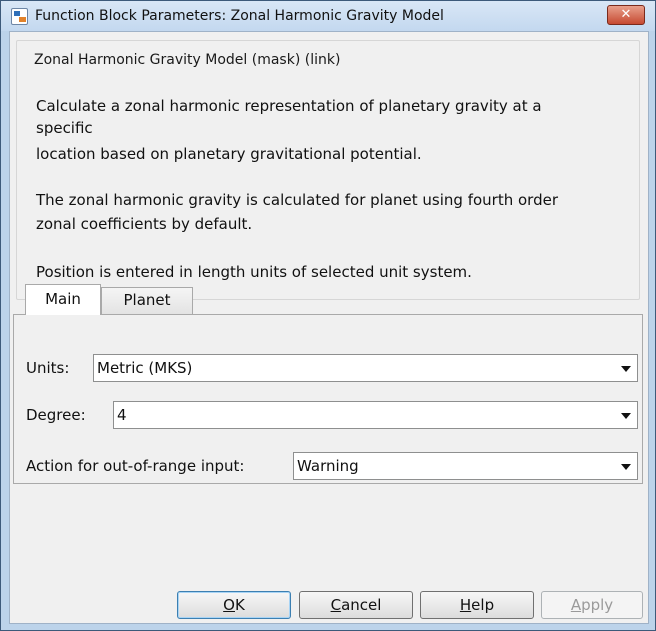  What do you see at coordinates (147, 300) in the screenshot?
I see `tab-planet: Planet` at bounding box center [147, 300].